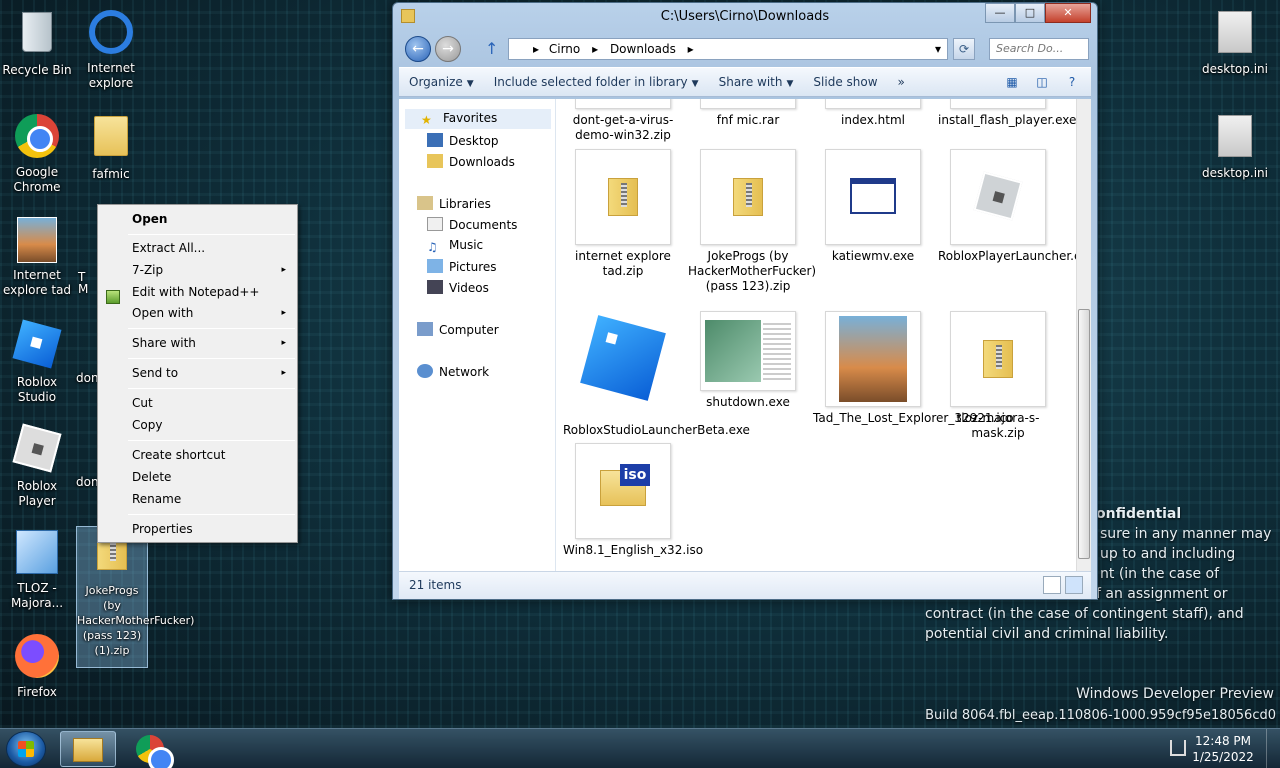  What do you see at coordinates (26, 749) in the screenshot?
I see `start-button` at bounding box center [26, 749].